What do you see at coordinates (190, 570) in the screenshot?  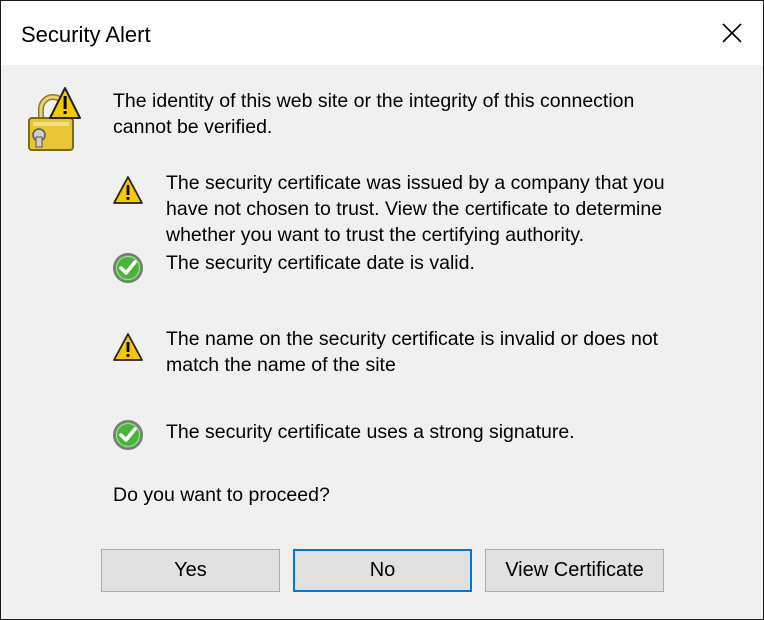 I see `yes-button: Yes` at bounding box center [190, 570].